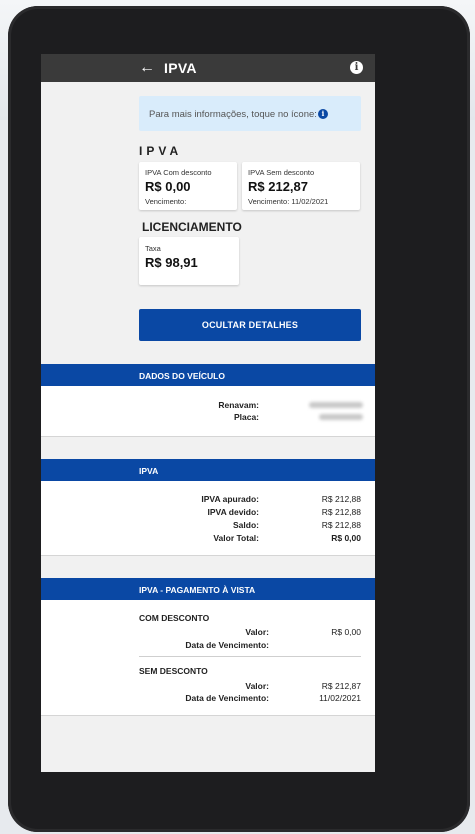 This screenshot has height=834, width=475. What do you see at coordinates (171, 262) in the screenshot?
I see `card-value: R$ 98,91` at bounding box center [171, 262].